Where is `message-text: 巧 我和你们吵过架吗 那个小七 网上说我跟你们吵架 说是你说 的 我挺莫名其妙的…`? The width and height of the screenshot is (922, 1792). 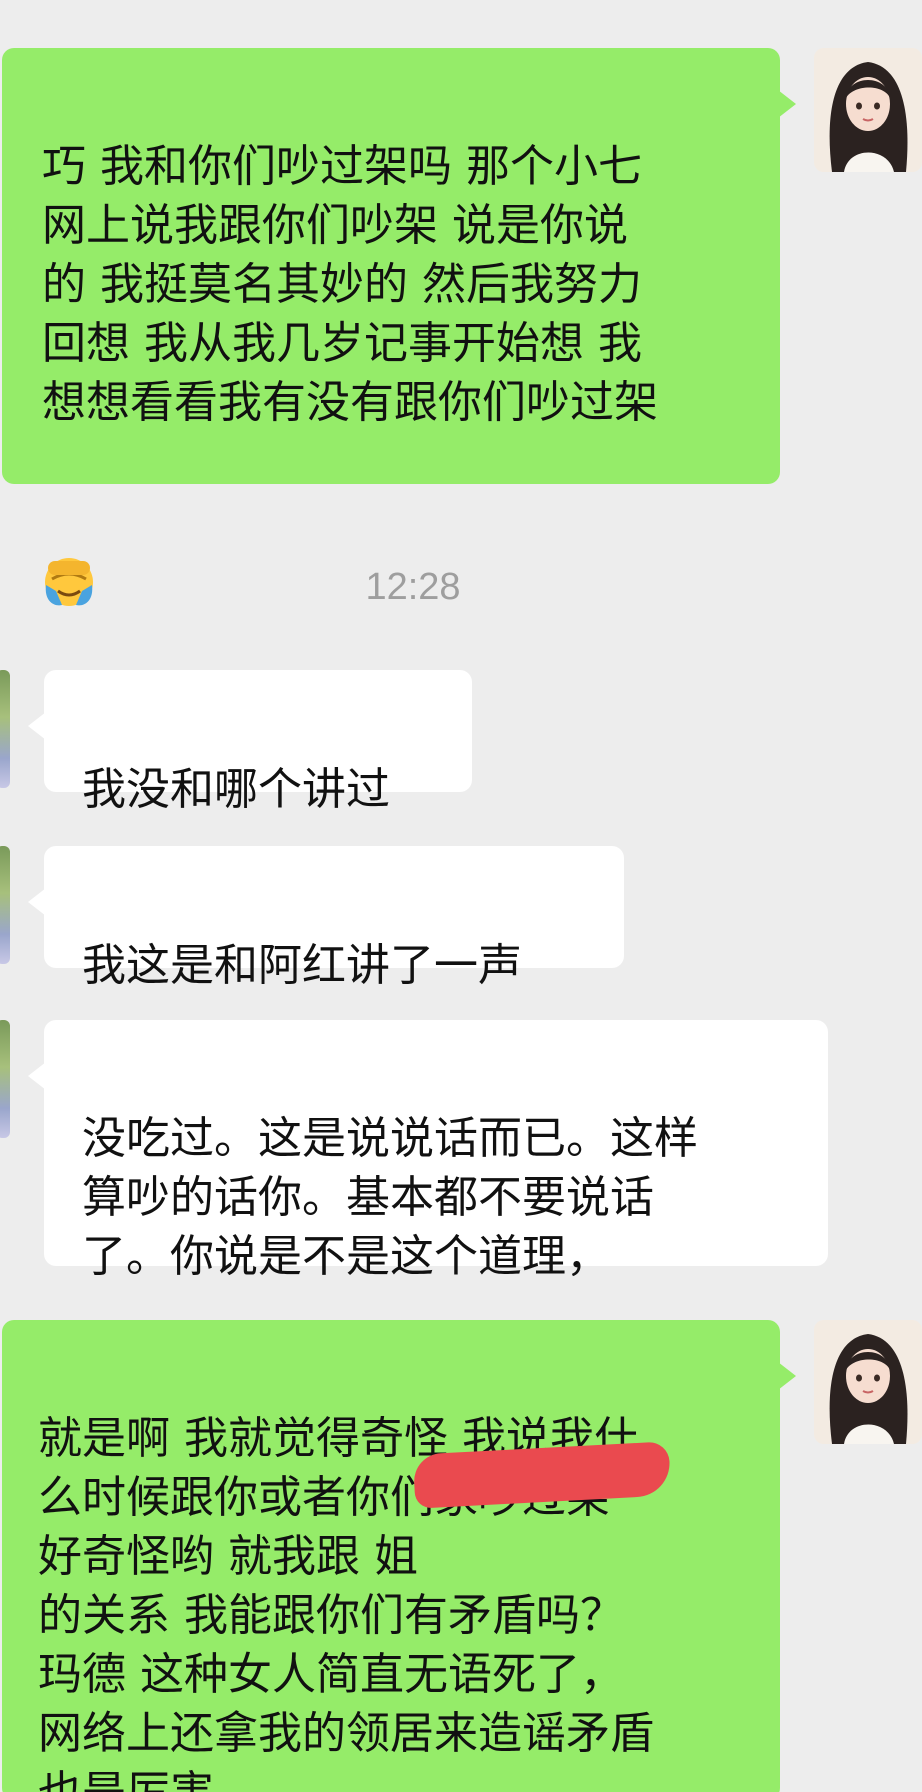 message-text: 巧 我和你们吵过架吗 那个小七 网上说我跟你们吵架 说是你说 的 我挺莫名其妙的… is located at coordinates (350, 284).